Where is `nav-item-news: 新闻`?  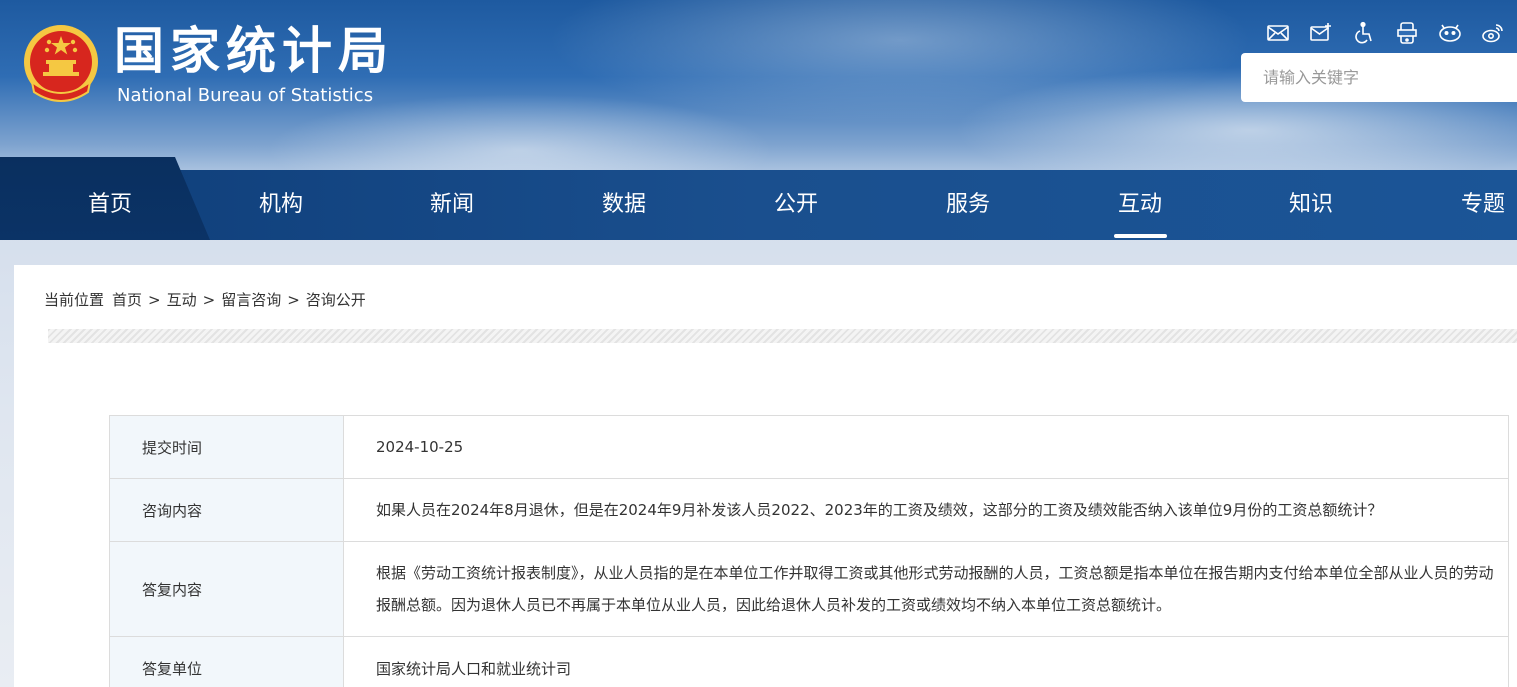
nav-item-news: 新闻 is located at coordinates (452, 205).